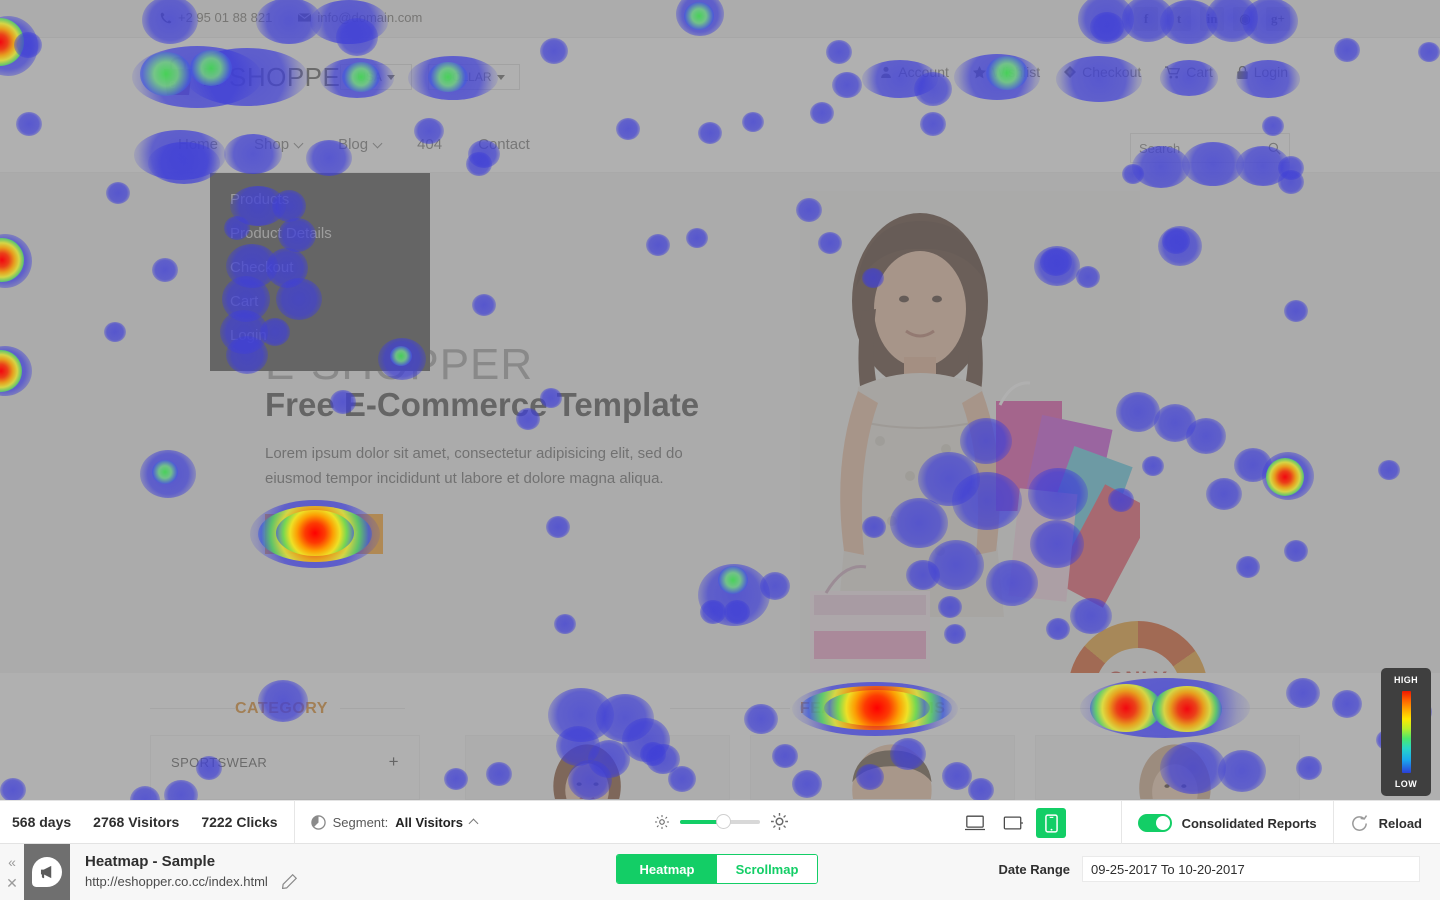  I want to click on megaphone-icon, so click(47, 872).